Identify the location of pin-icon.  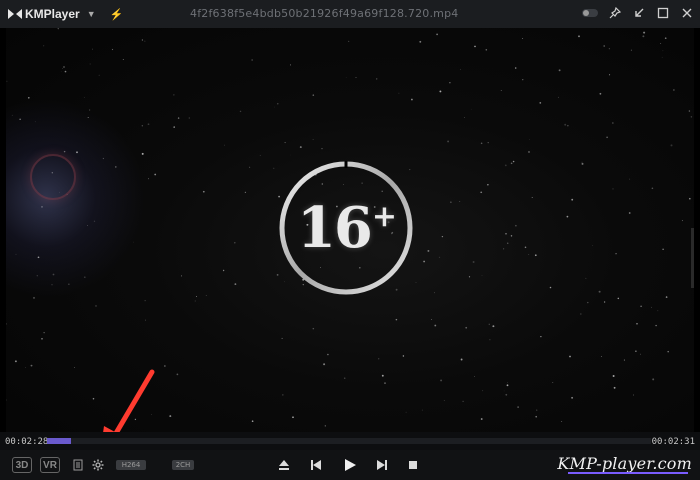
(615, 13).